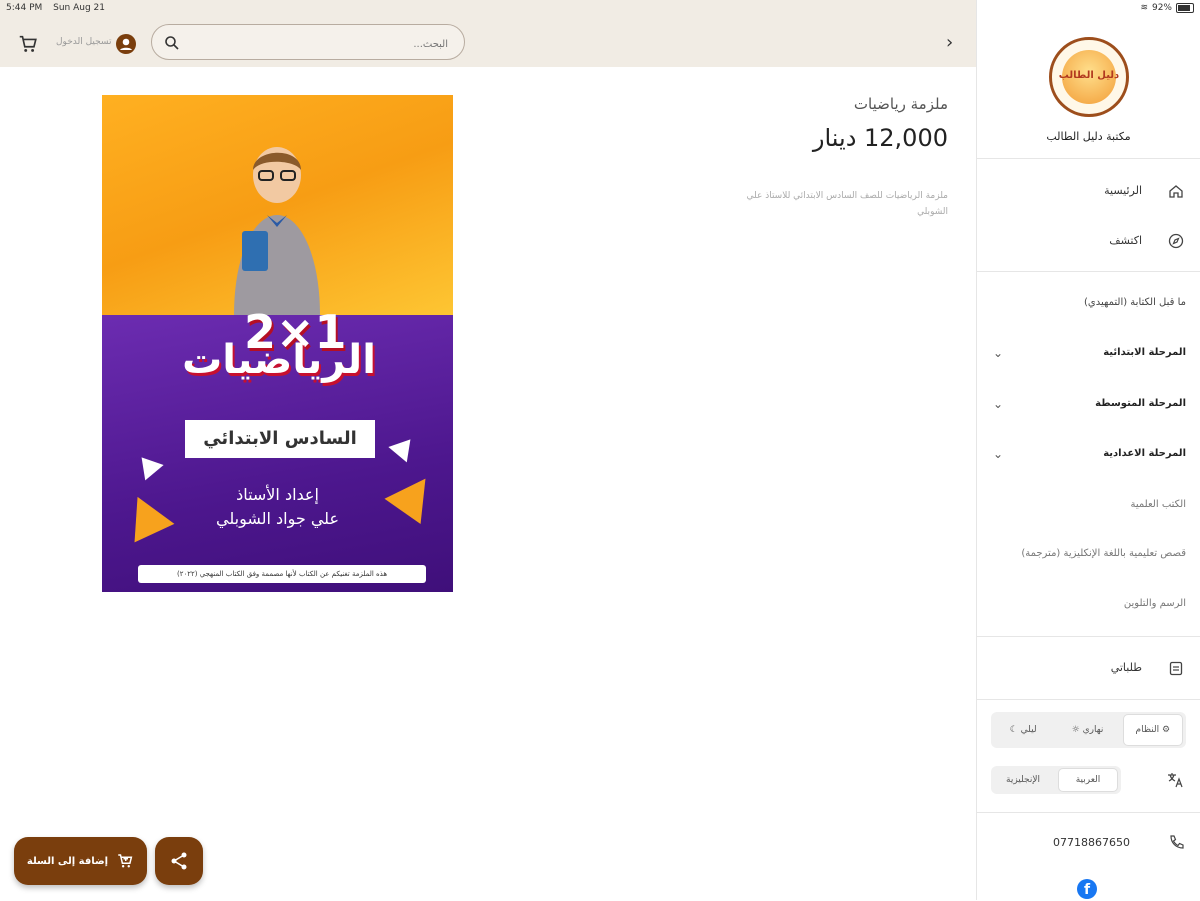  What do you see at coordinates (1144, 453) in the screenshot?
I see `category-label: المرحلة الاعدادية` at bounding box center [1144, 453].